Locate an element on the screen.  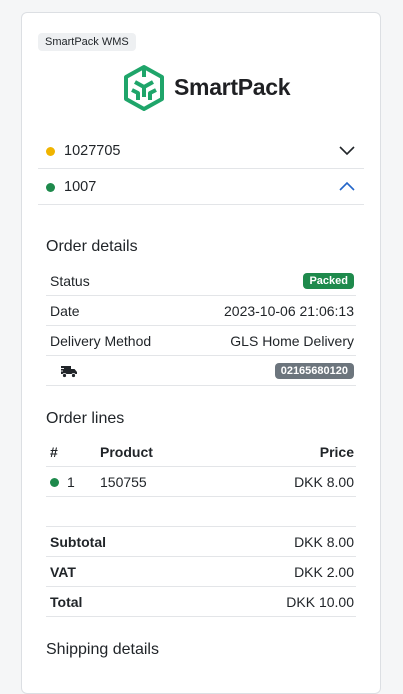
status-dot-packed is located at coordinates (50, 187).